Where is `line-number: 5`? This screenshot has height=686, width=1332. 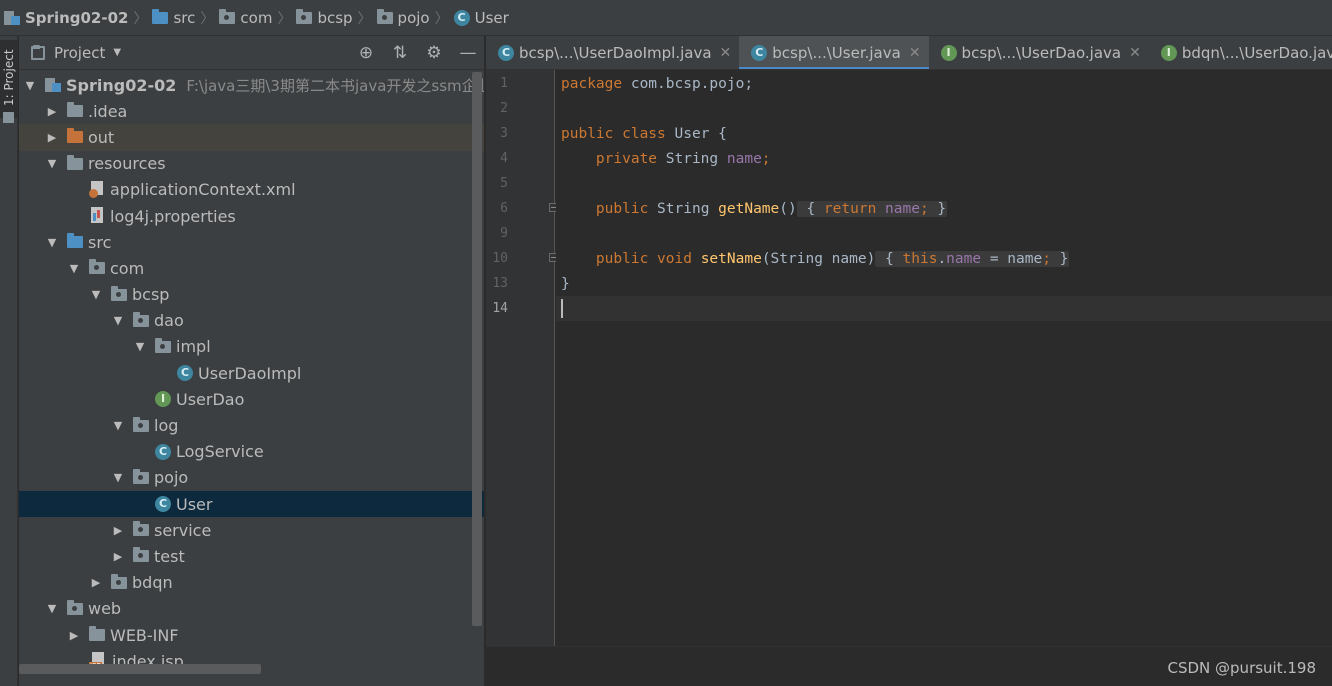
line-number: 5 is located at coordinates (504, 183).